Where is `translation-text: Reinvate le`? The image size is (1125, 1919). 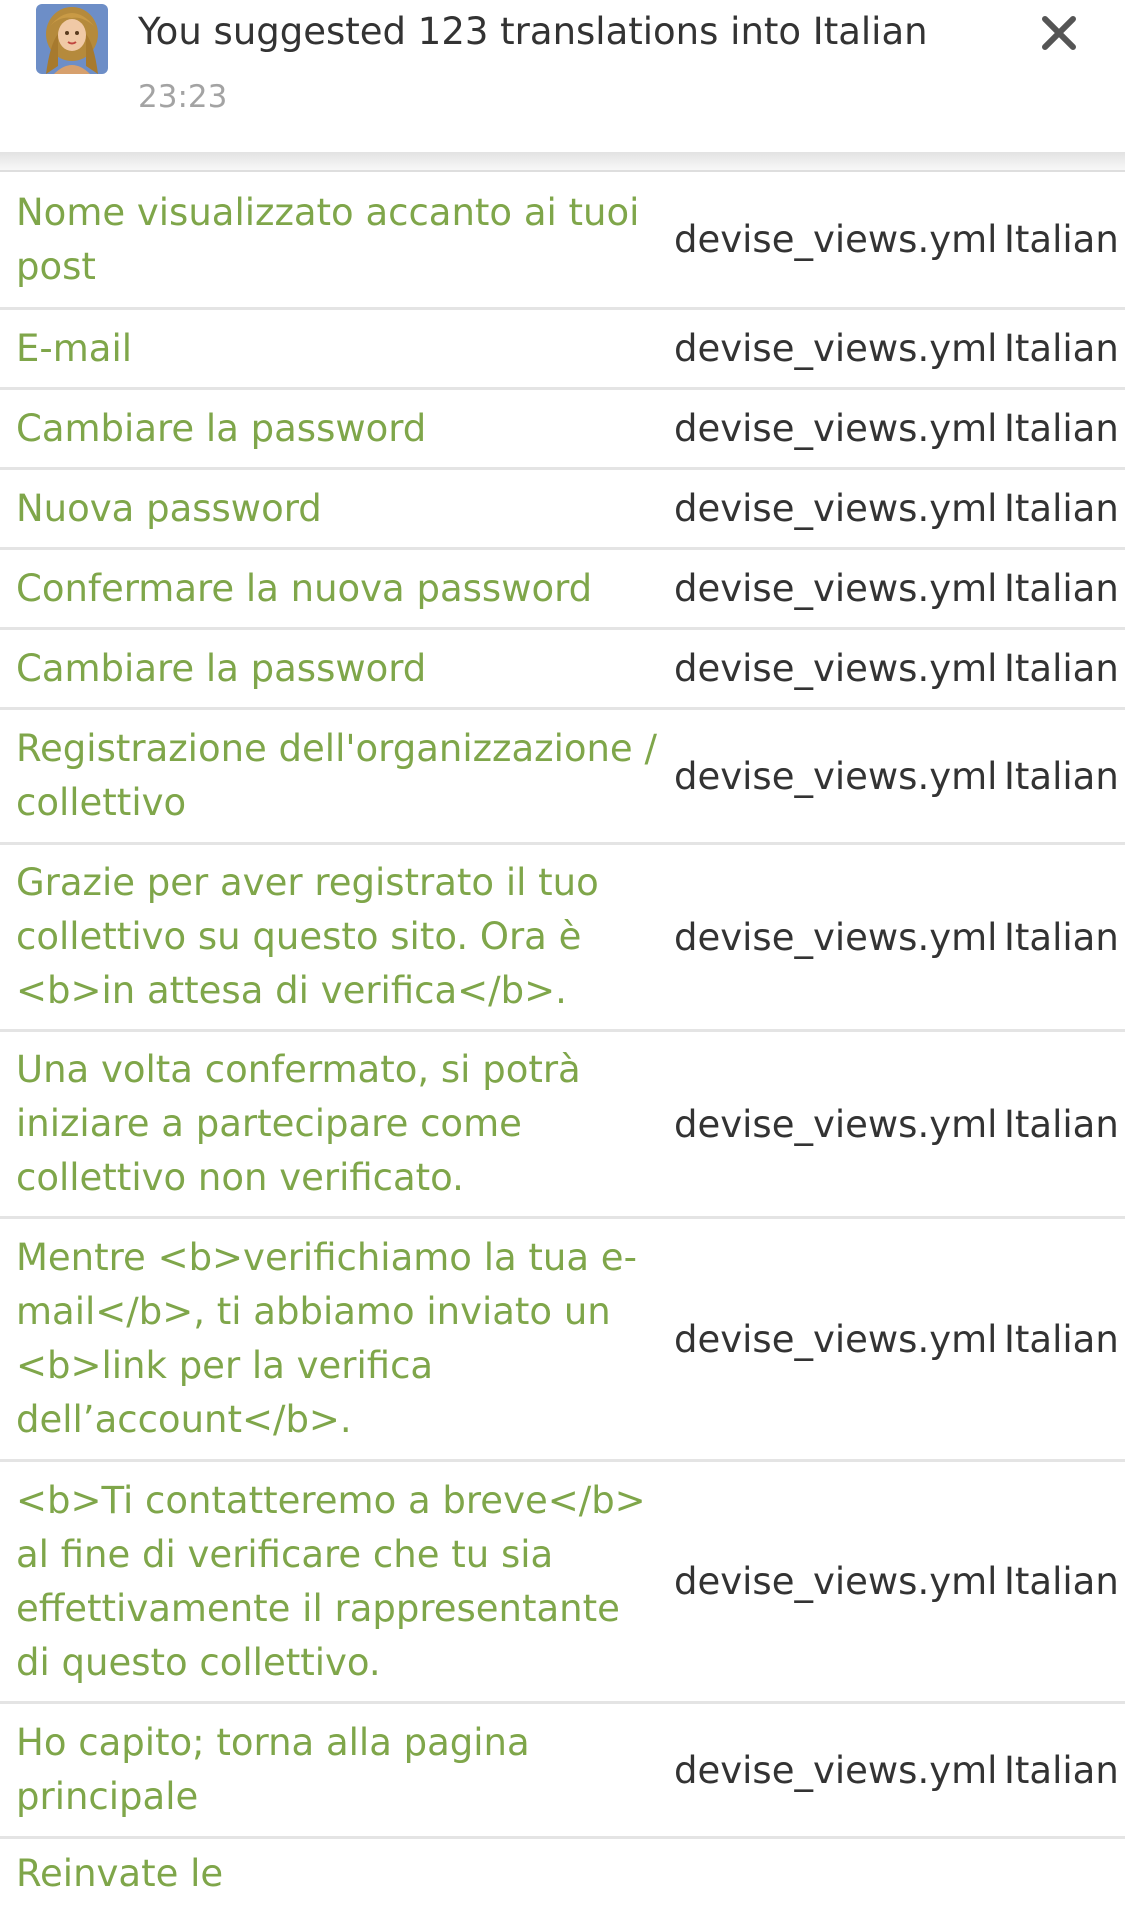
translation-text: Reinvate le is located at coordinates (330, 1870).